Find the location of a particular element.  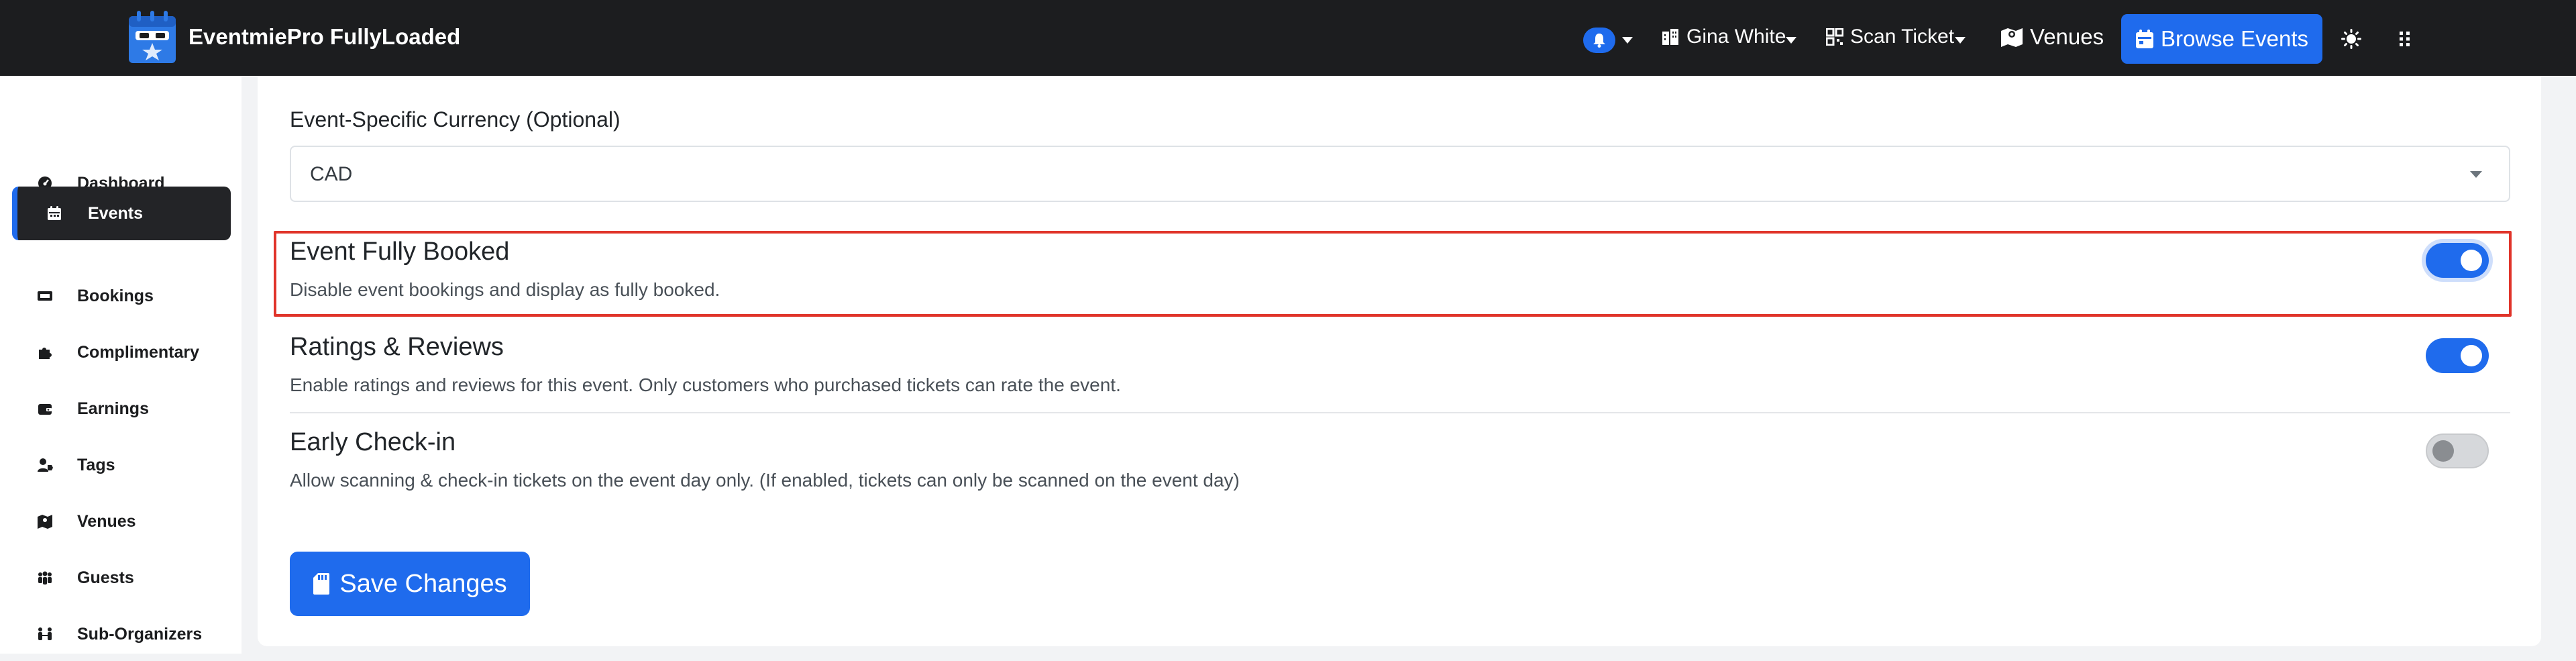

save-changes-label: Save Changes is located at coordinates (423, 583).